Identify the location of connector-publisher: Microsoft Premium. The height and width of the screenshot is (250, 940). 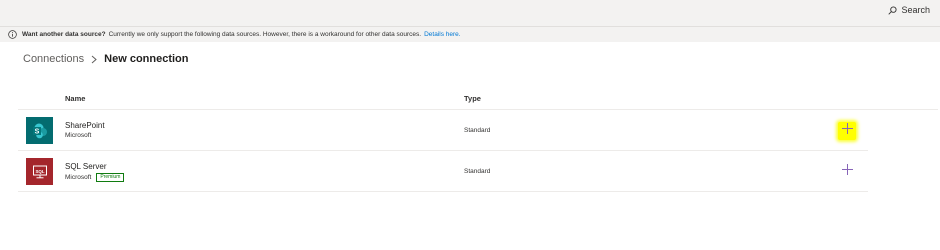
(95, 177).